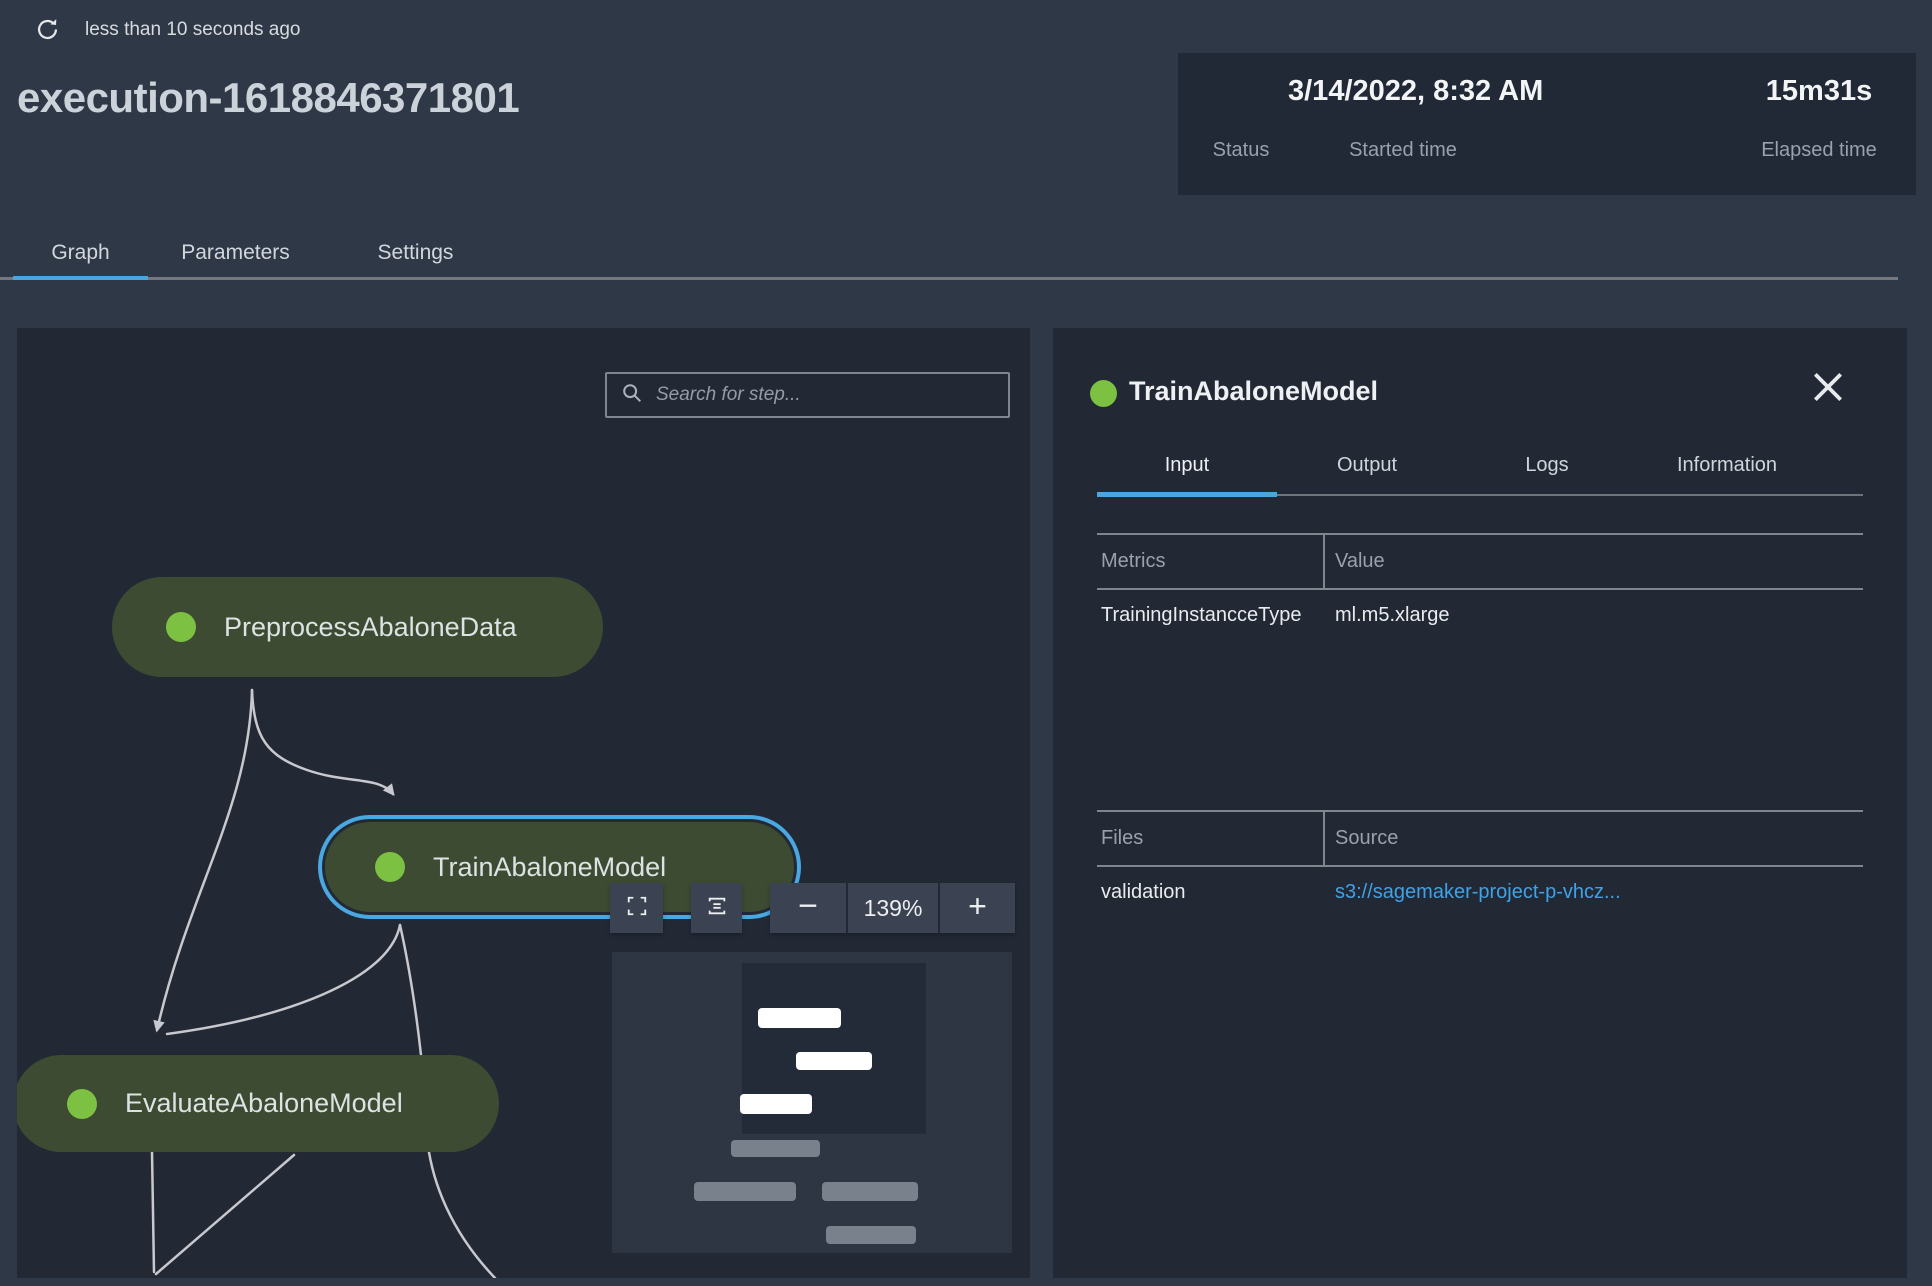 This screenshot has height=1286, width=1932. I want to click on status-label: Status, so click(1241, 150).